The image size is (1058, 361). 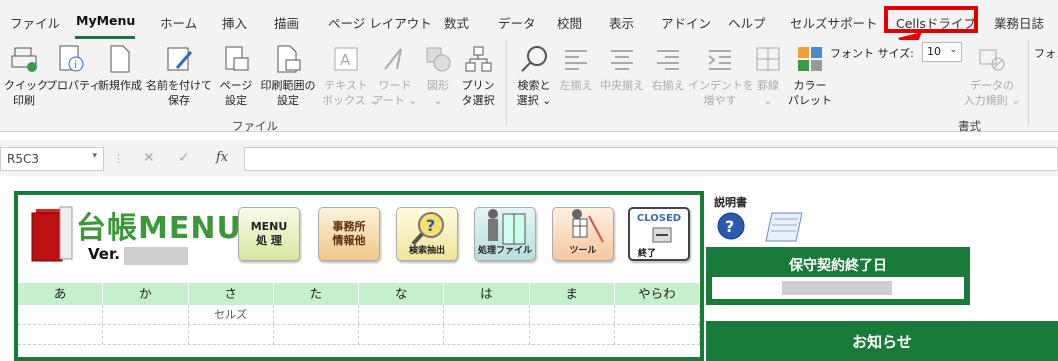 I want to click on tab-file: ファイル, so click(x=35, y=22).